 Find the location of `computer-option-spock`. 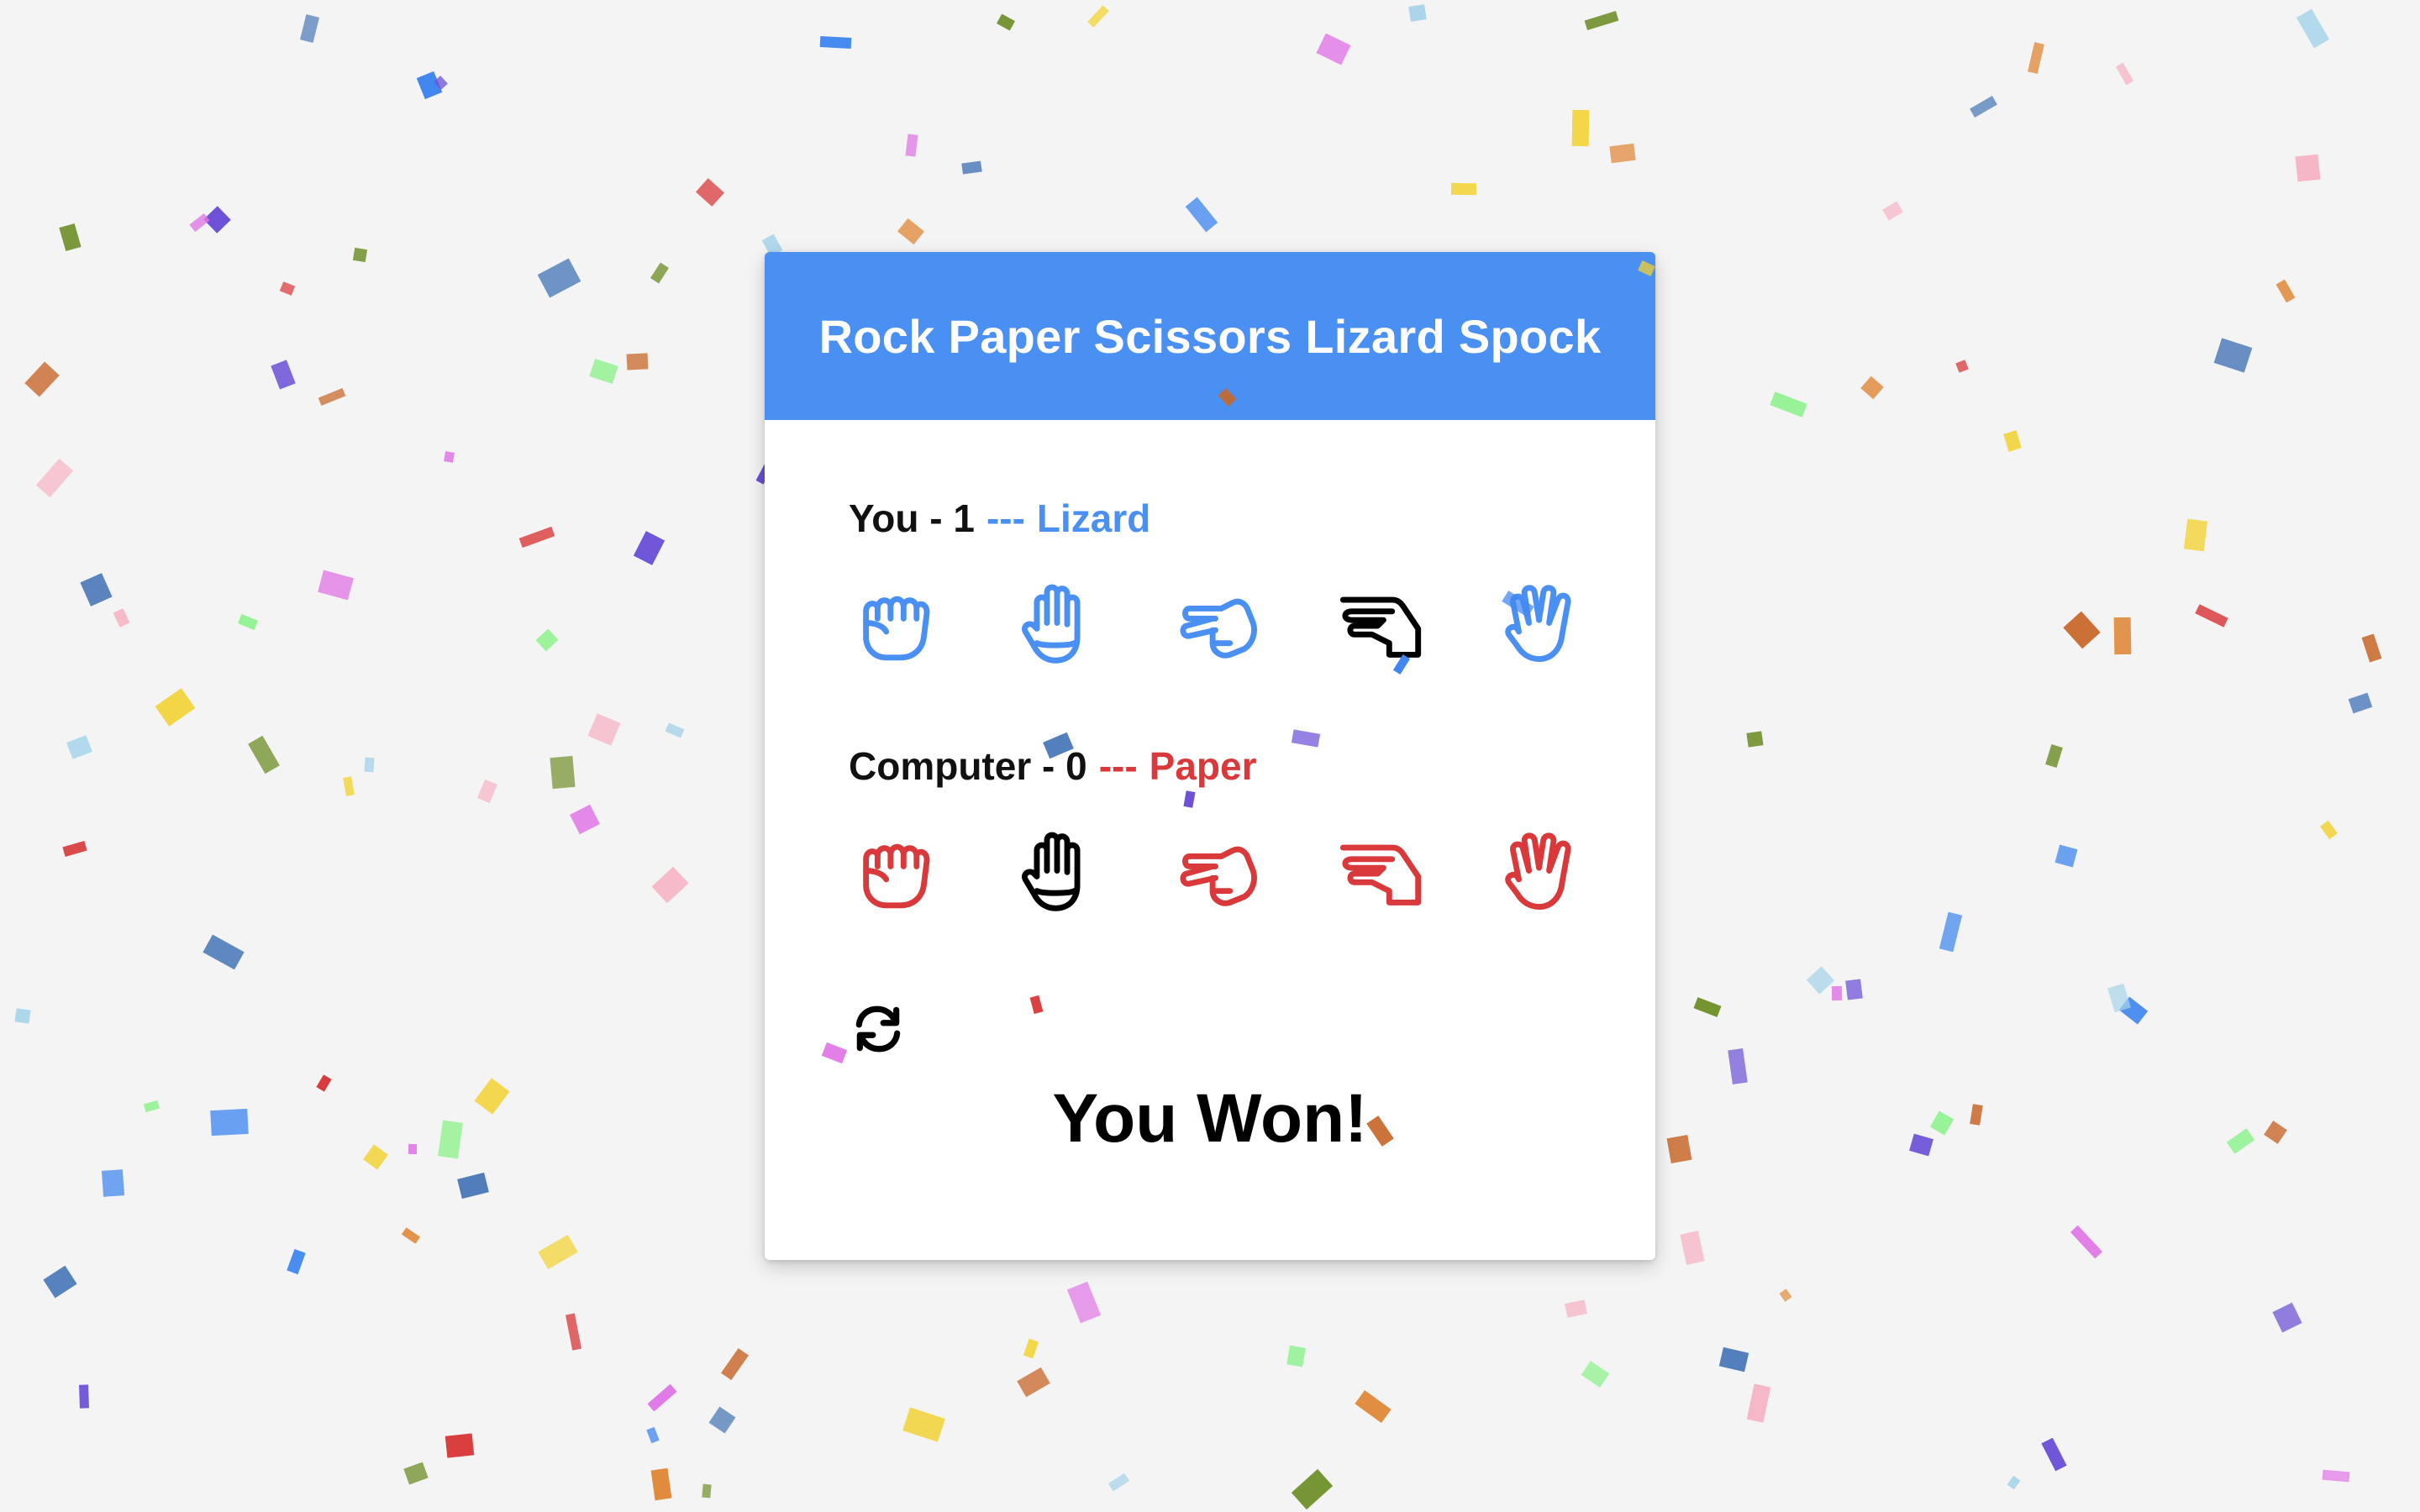

computer-option-spock is located at coordinates (1541, 873).